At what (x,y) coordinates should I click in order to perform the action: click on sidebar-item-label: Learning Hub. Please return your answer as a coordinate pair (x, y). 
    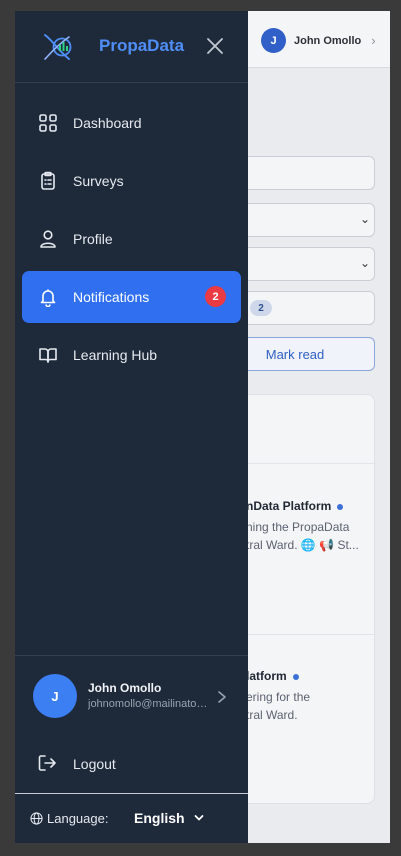
    Looking at the image, I should click on (115, 355).